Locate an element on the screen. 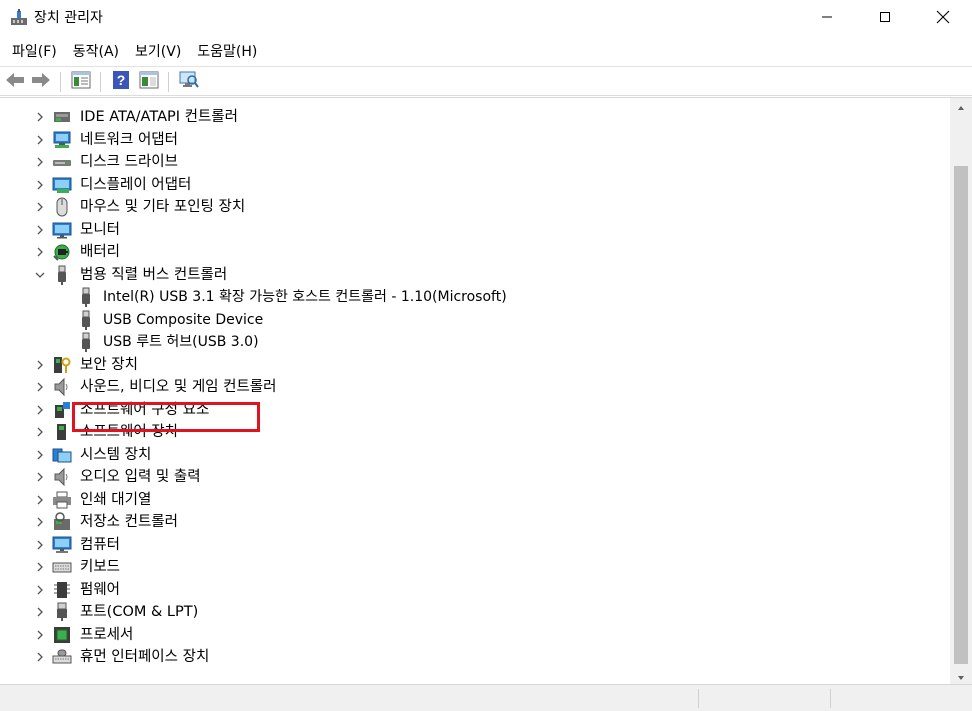 Image resolution: width=972 pixels, height=711 pixels. tree-node-label: 포트(COM & LPT) is located at coordinates (139, 612).